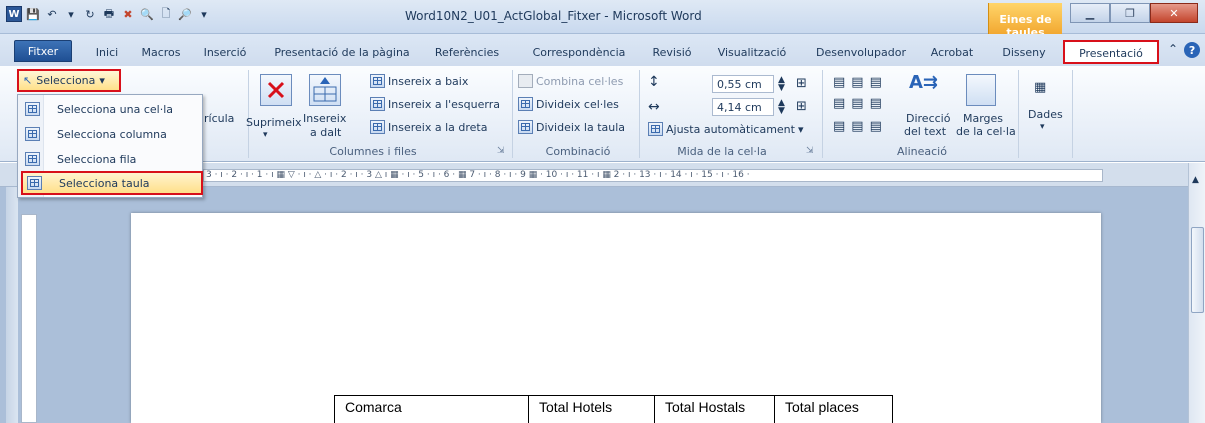  Describe the element at coordinates (1111, 52) in the screenshot. I see `tab-presentacio: Presentació` at that location.